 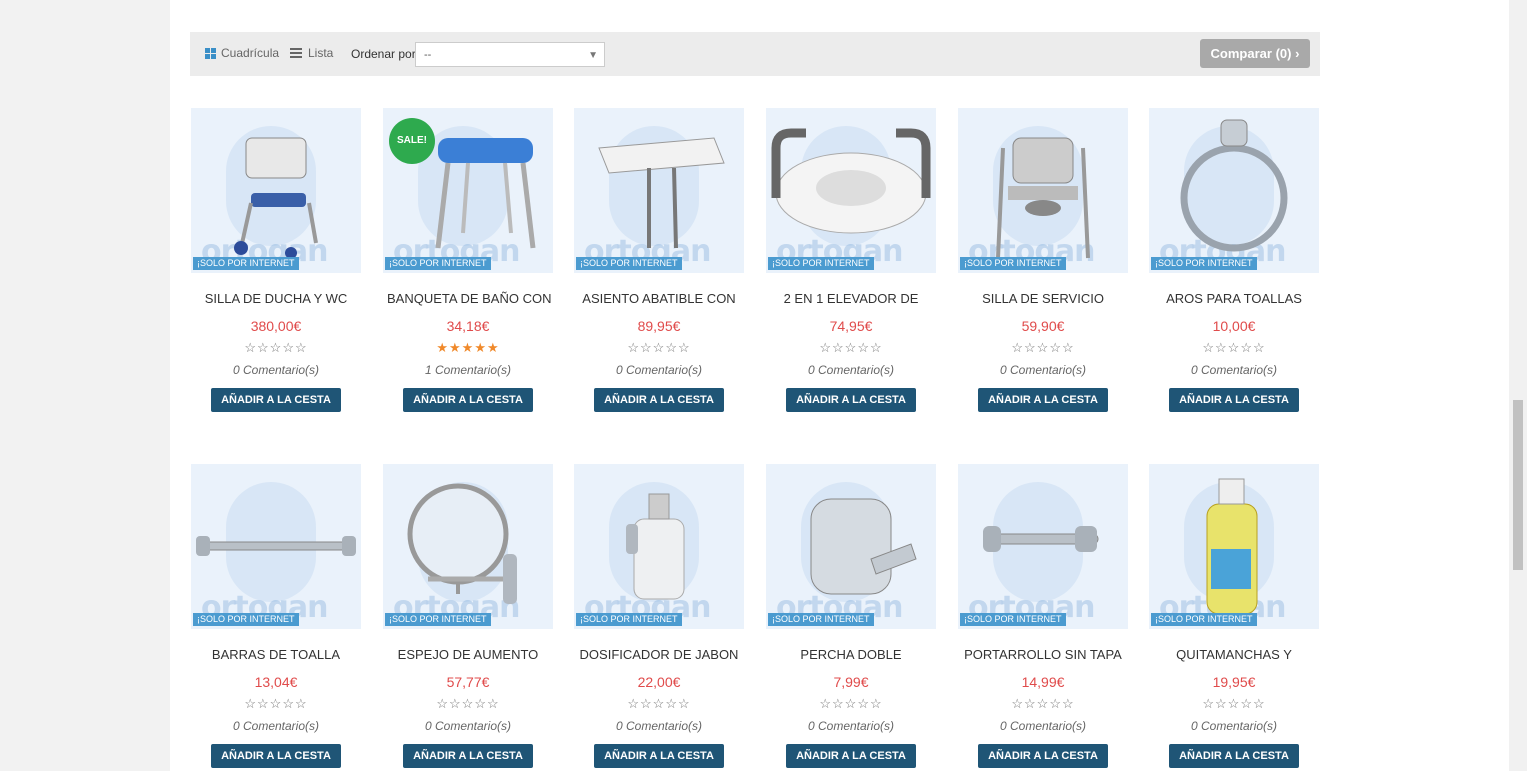 I want to click on sort-select: -- ▼, so click(x=510, y=54).